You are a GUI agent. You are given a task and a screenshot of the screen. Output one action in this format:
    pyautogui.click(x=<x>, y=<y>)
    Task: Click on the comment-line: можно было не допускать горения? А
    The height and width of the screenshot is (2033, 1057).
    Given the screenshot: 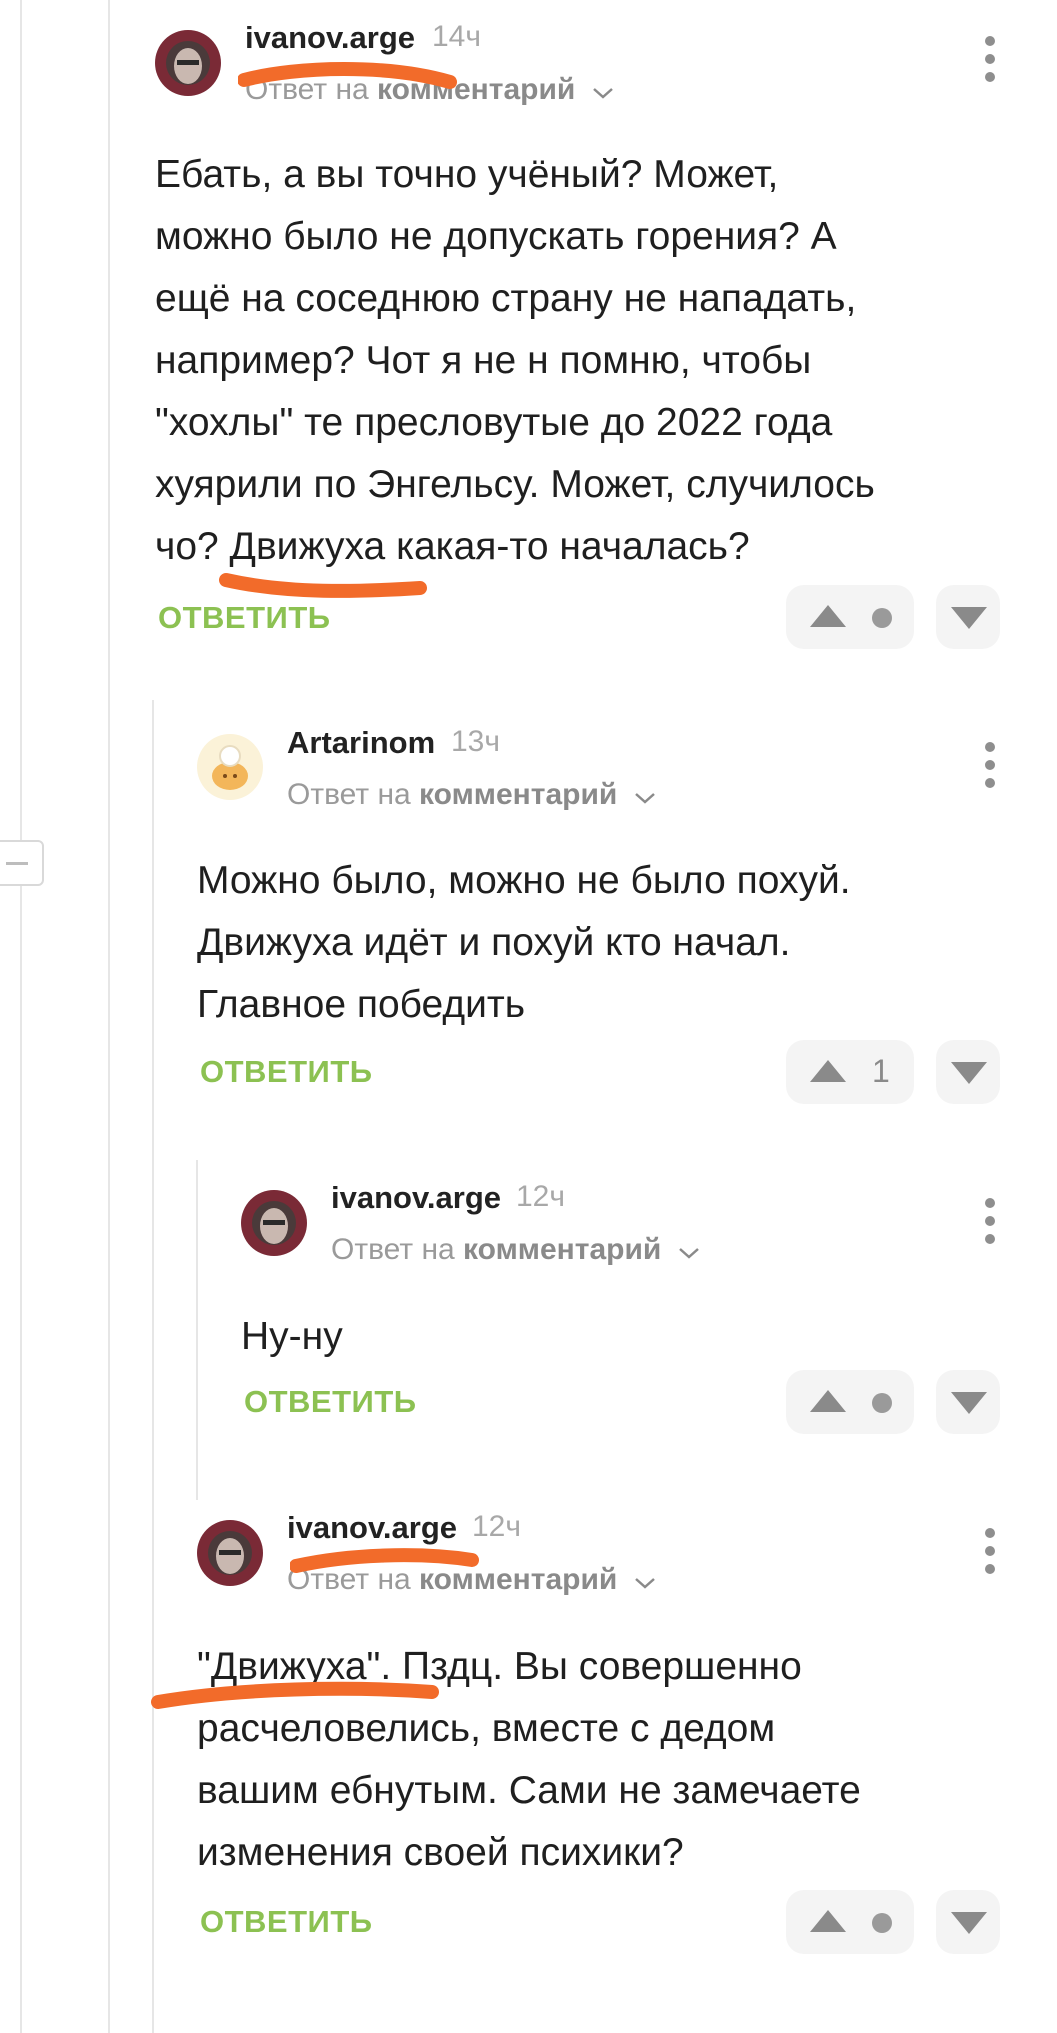 What is the action you would take?
    pyautogui.click(x=496, y=236)
    